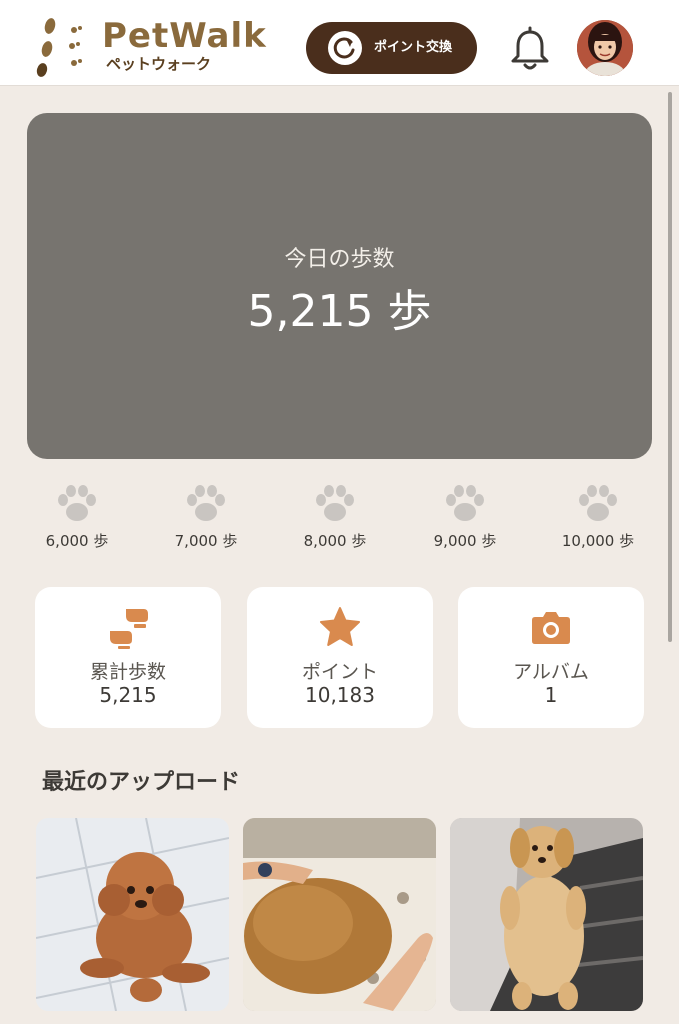 Image resolution: width=679 pixels, height=1024 pixels. Describe the element at coordinates (59, 47) in the screenshot. I see `footprints-logo-icon` at that location.